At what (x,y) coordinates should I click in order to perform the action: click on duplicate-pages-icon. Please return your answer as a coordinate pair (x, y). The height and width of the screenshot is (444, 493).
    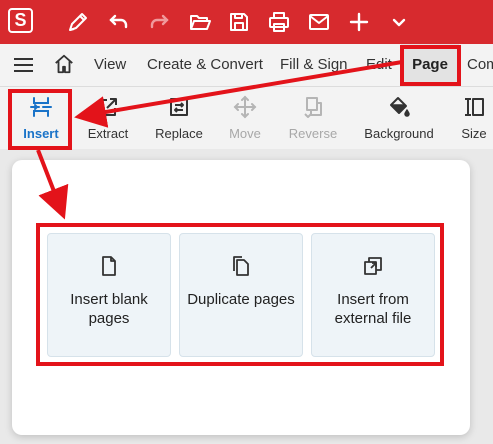
    Looking at the image, I should click on (241, 266).